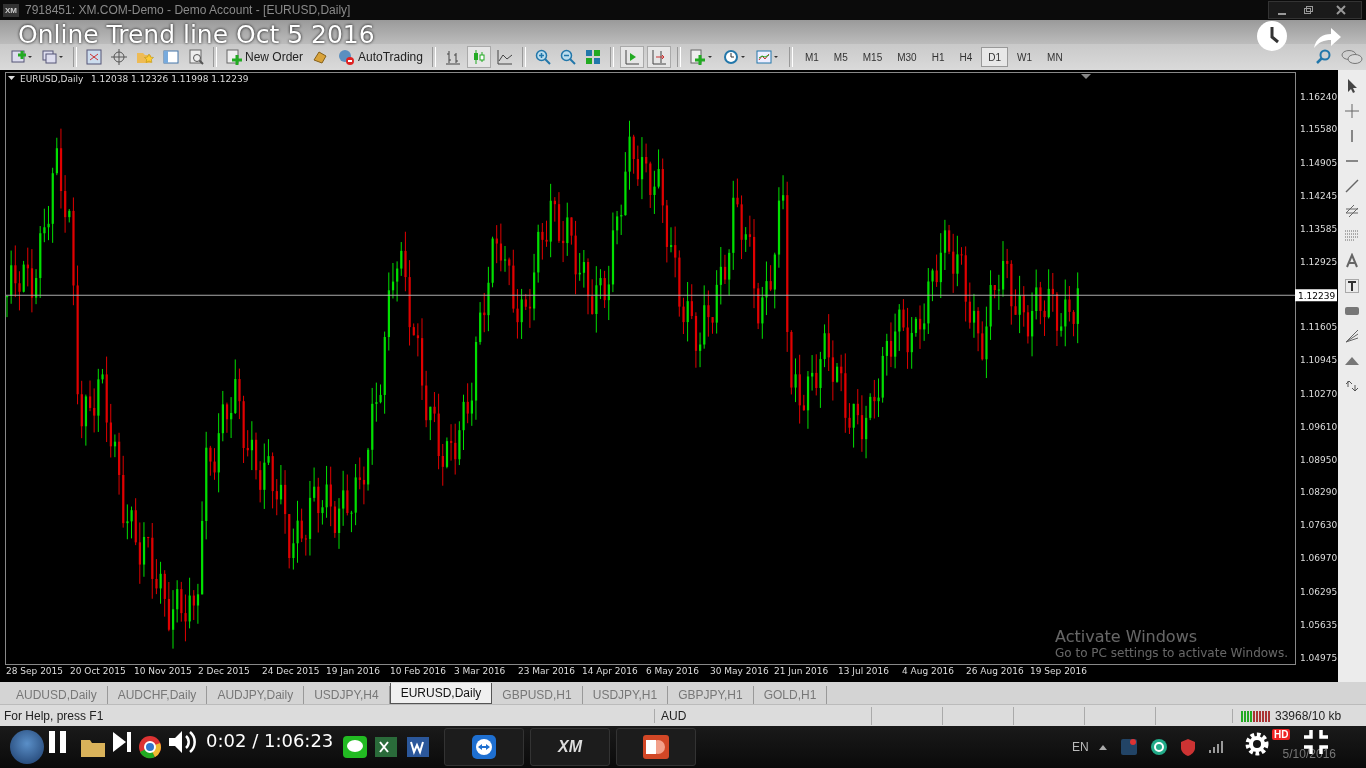 The width and height of the screenshot is (1366, 768). Describe the element at coordinates (182, 742) in the screenshot. I see `volume-icon` at that location.